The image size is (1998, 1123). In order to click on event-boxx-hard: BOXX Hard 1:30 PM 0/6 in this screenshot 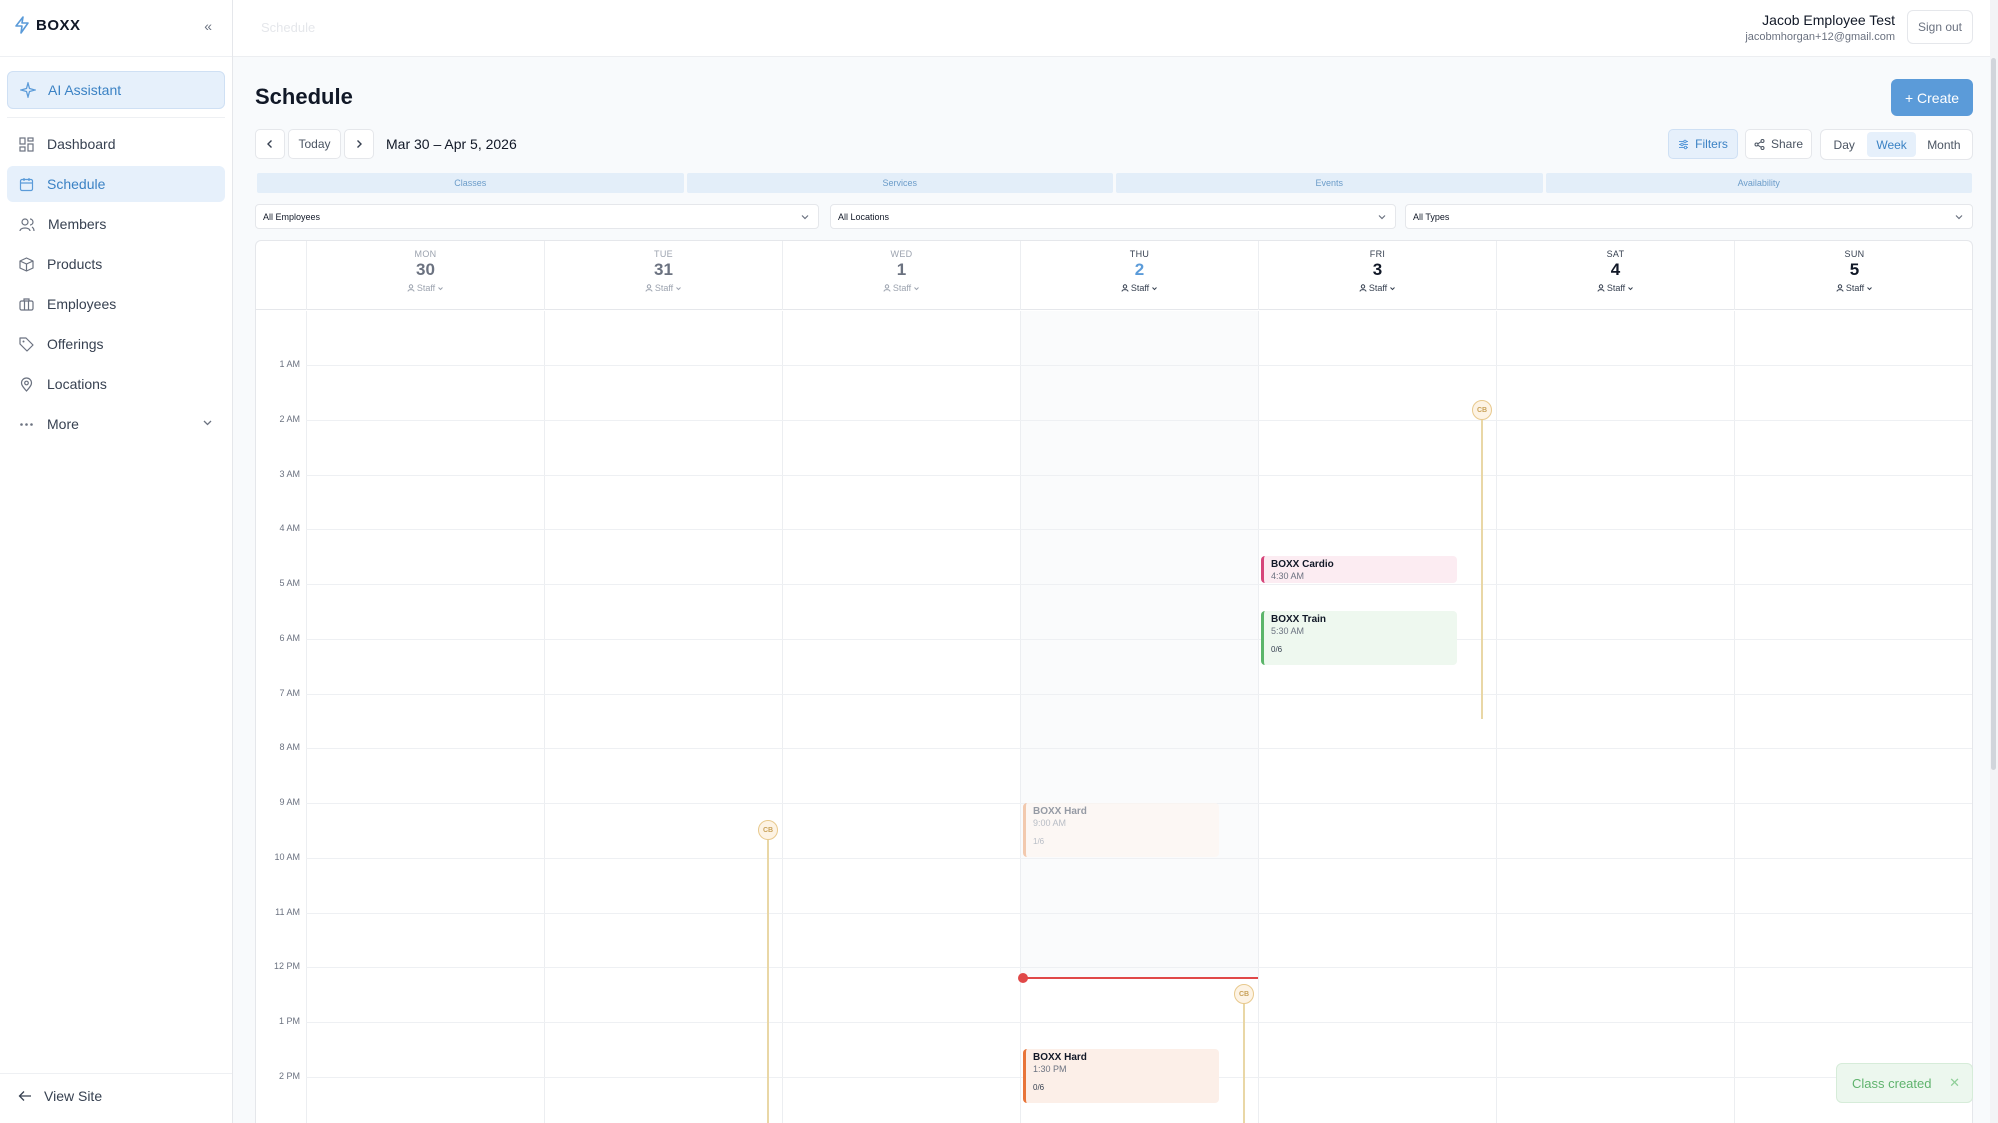, I will do `click(1121, 1076)`.